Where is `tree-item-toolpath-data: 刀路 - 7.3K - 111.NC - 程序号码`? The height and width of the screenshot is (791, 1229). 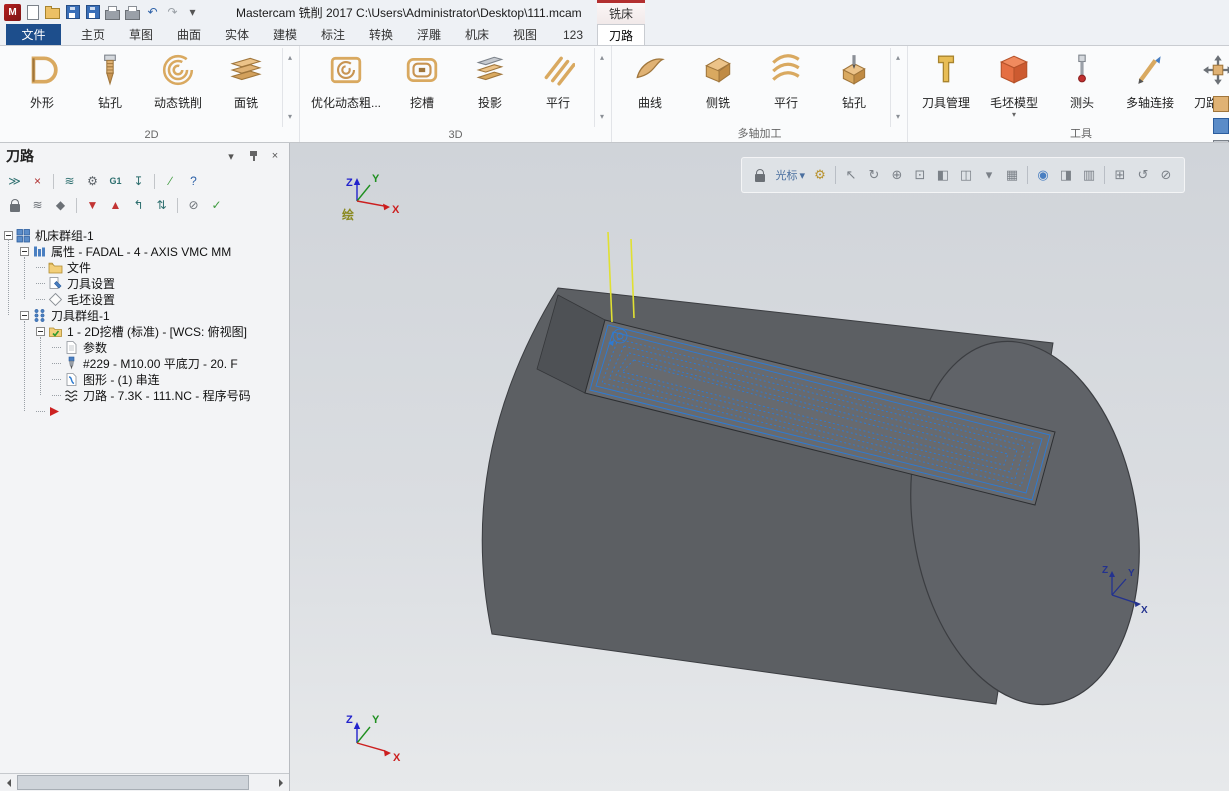
tree-item-toolpath-data: 刀路 - 7.3K - 111.NC - 程序号码 is located at coordinates (144, 395).